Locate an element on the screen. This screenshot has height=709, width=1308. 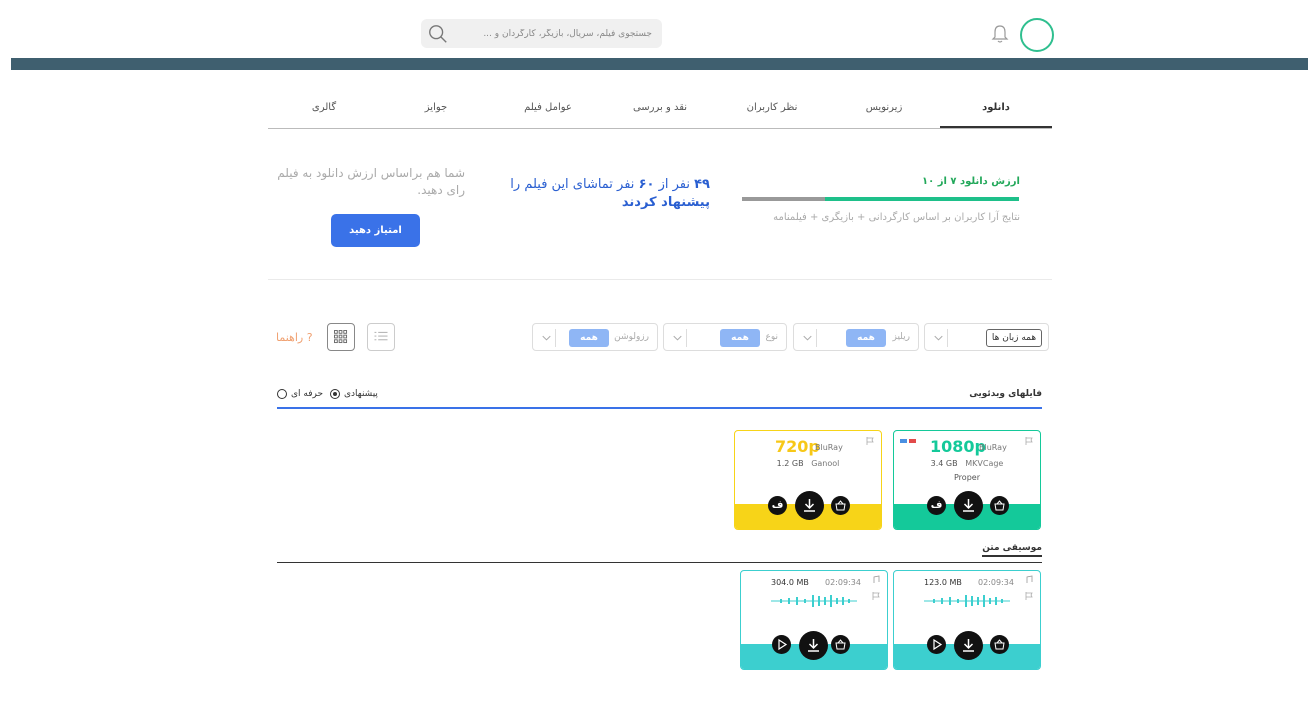
video-card-1080p: 1080p BluRay 3.4 GB MKVCage Proper ف is located at coordinates (967, 480).